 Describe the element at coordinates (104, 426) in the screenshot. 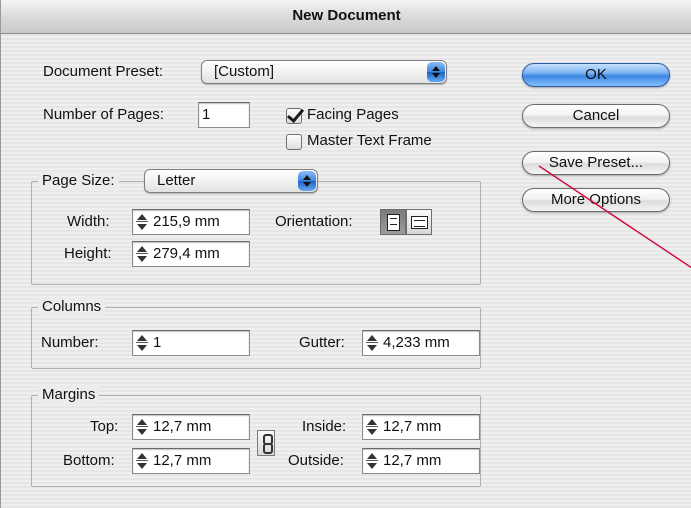

I see `top-margin-label: Top:` at that location.